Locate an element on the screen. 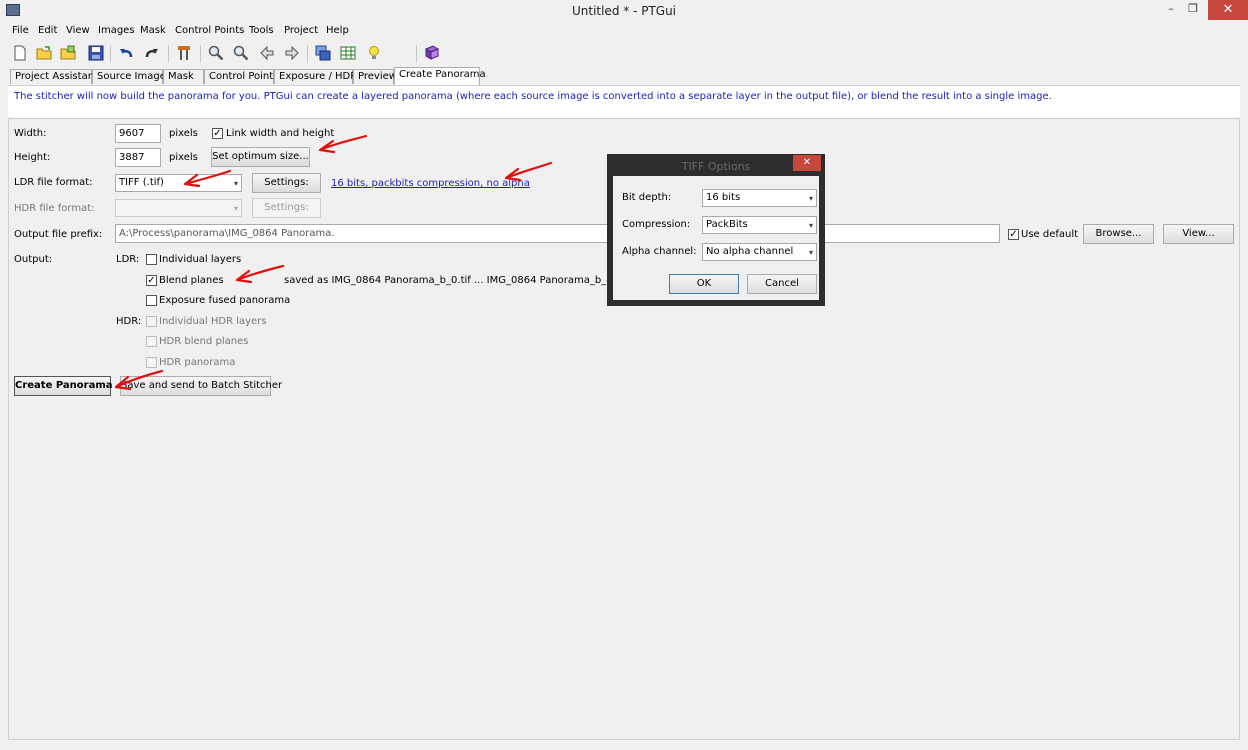  lightbulb-icon is located at coordinates (374, 53).